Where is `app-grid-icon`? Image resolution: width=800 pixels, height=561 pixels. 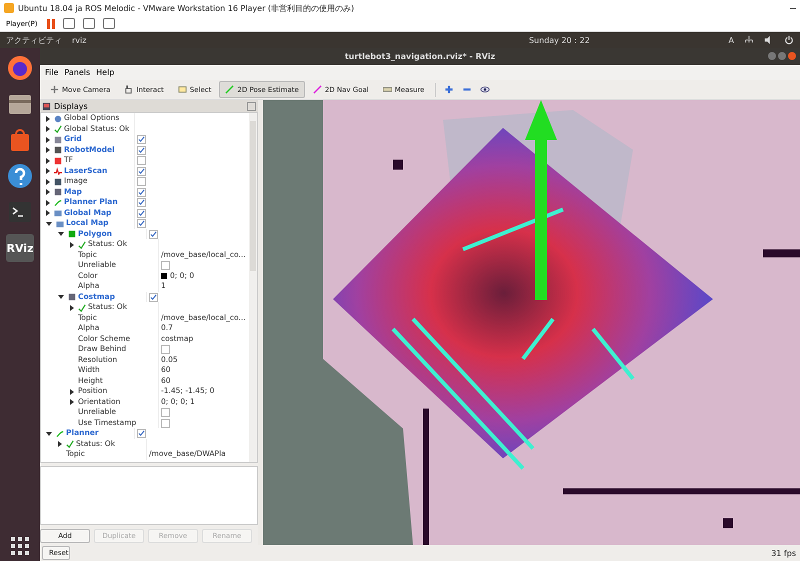
app-grid-icon is located at coordinates (20, 546).